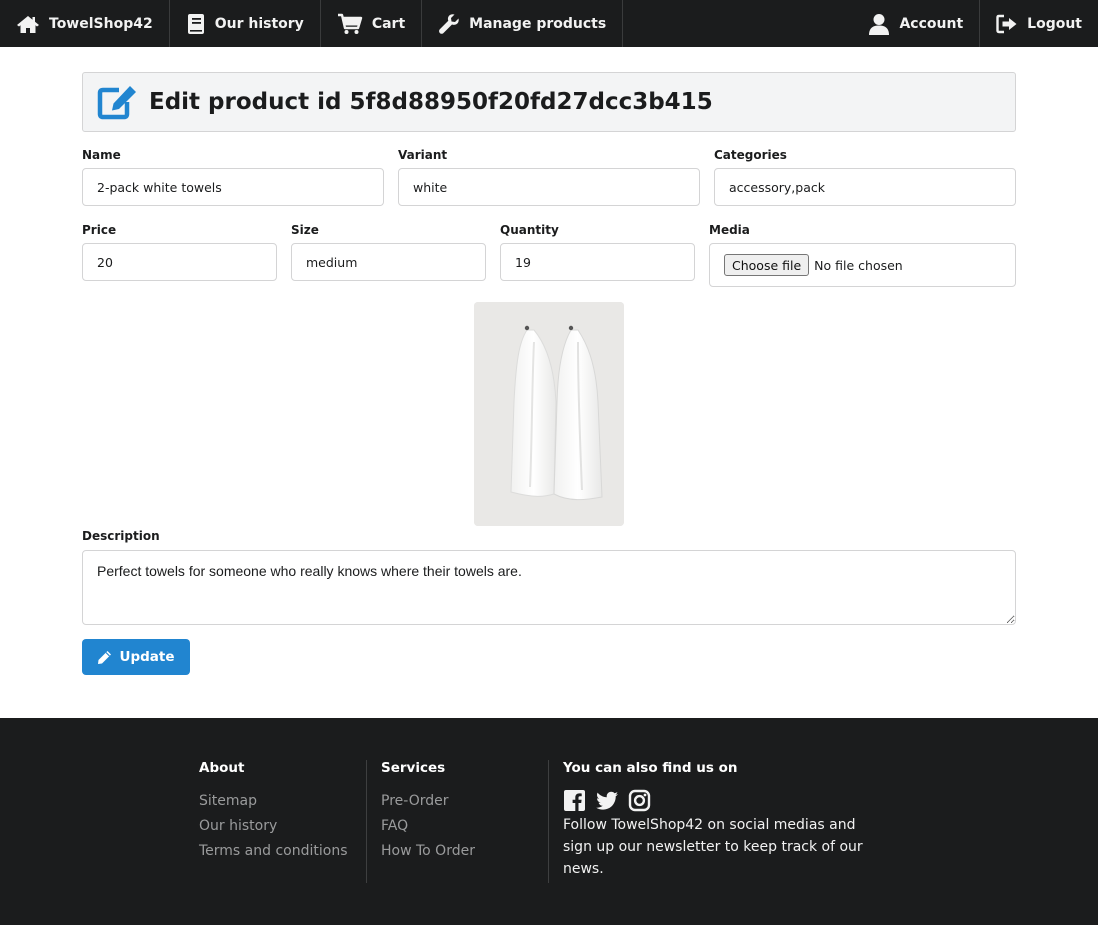 Image resolution: width=1098 pixels, height=925 pixels. Describe the element at coordinates (99, 230) in the screenshot. I see `price-label: Price` at that location.